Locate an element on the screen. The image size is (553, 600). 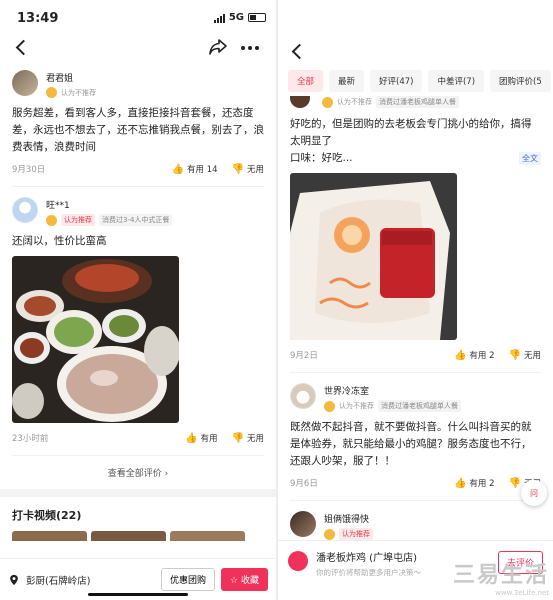
review-username: 旺**1 is located at coordinates (109, 204).